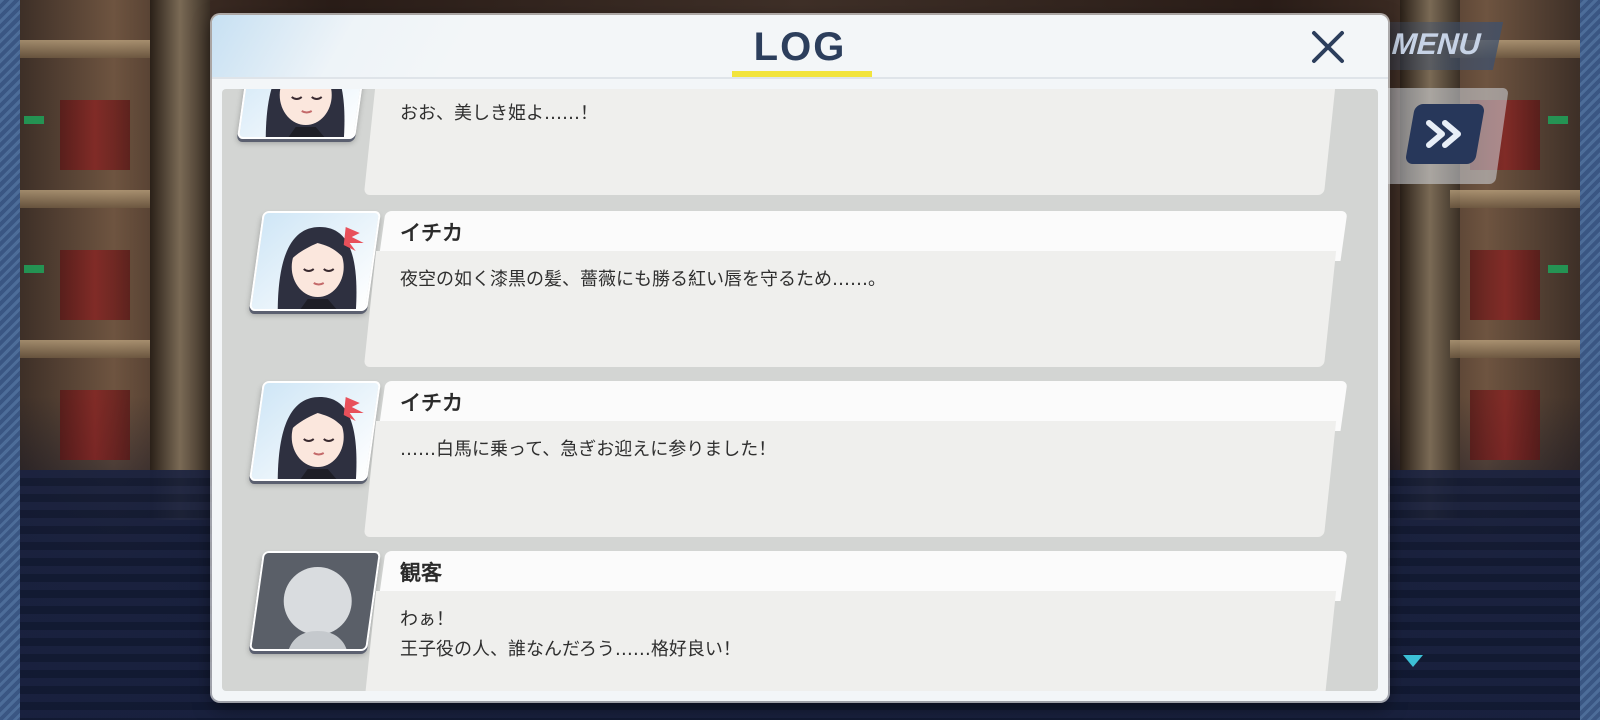 The width and height of the screenshot is (1600, 720). I want to click on menu-label: MENU, so click(1436, 44).